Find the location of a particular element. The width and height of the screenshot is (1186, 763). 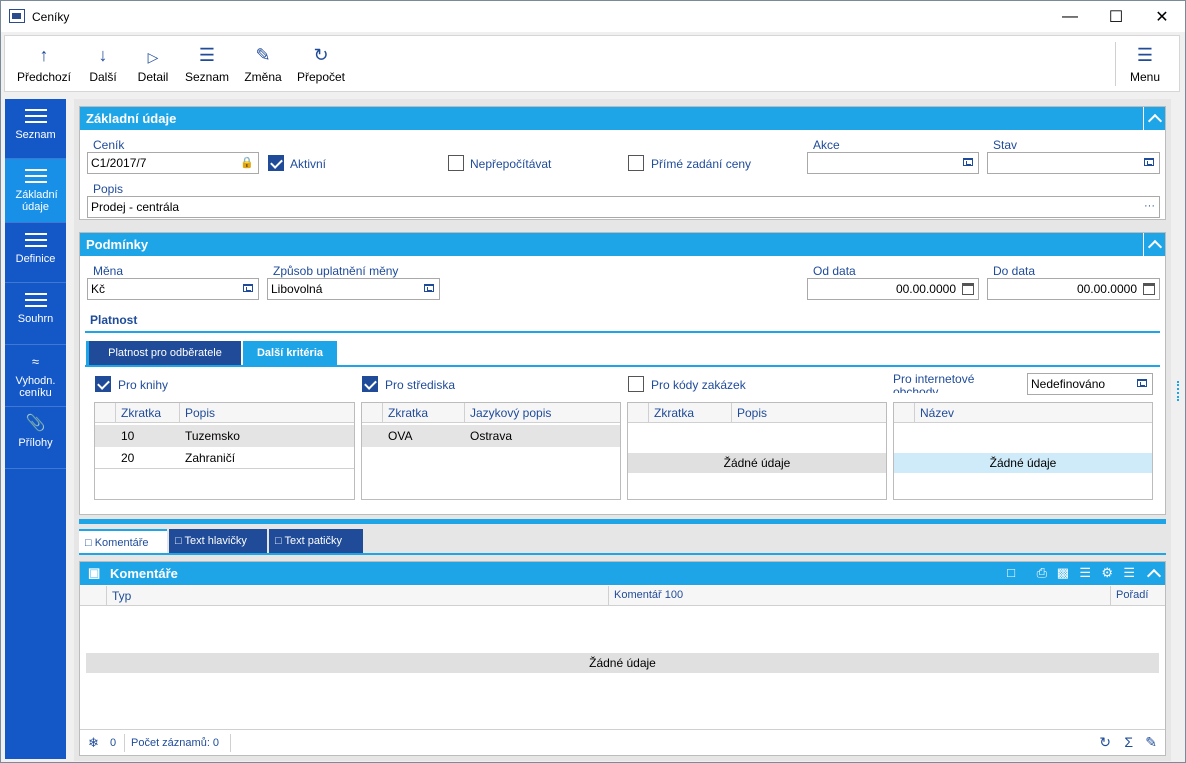

sidebar-item-list: Seznam is located at coordinates (35, 129).